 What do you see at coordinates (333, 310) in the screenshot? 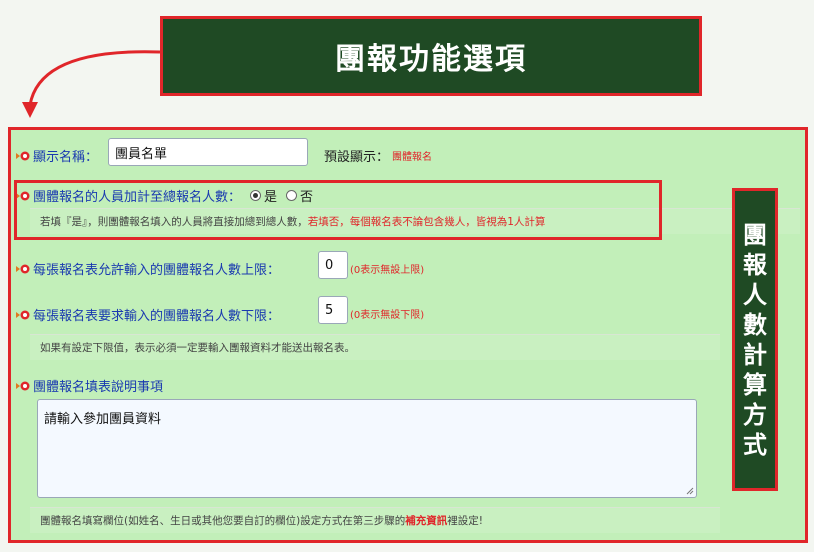
I see `min-count-input: 5` at bounding box center [333, 310].